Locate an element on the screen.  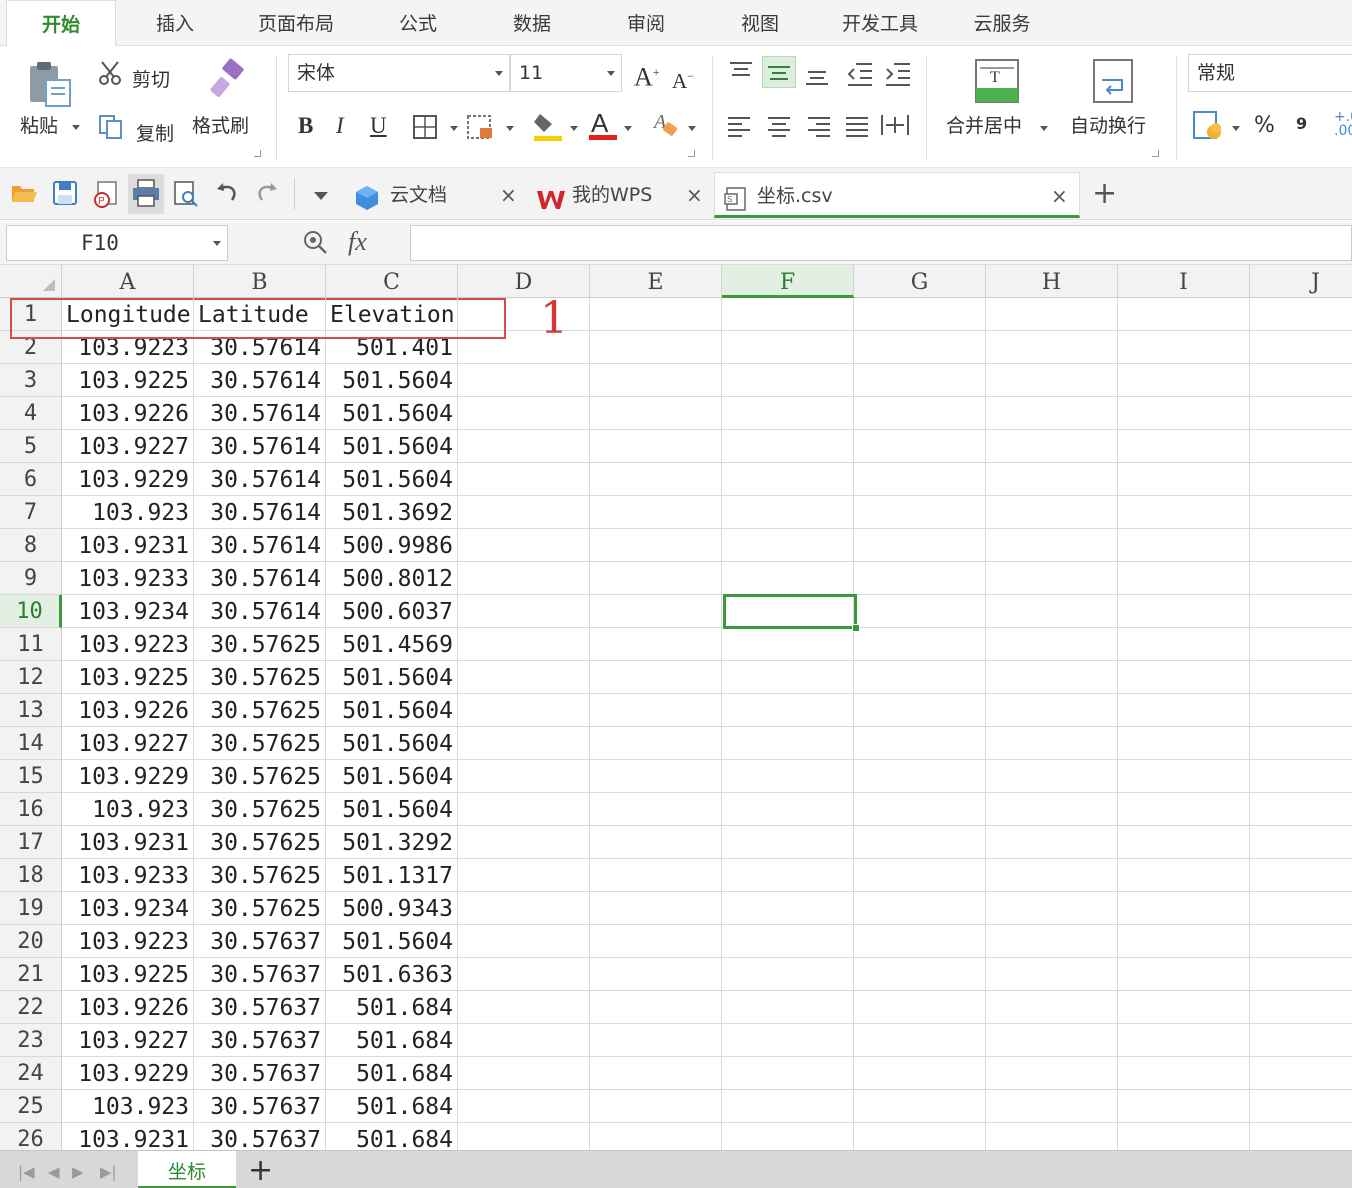
formula-input is located at coordinates (881, 243).